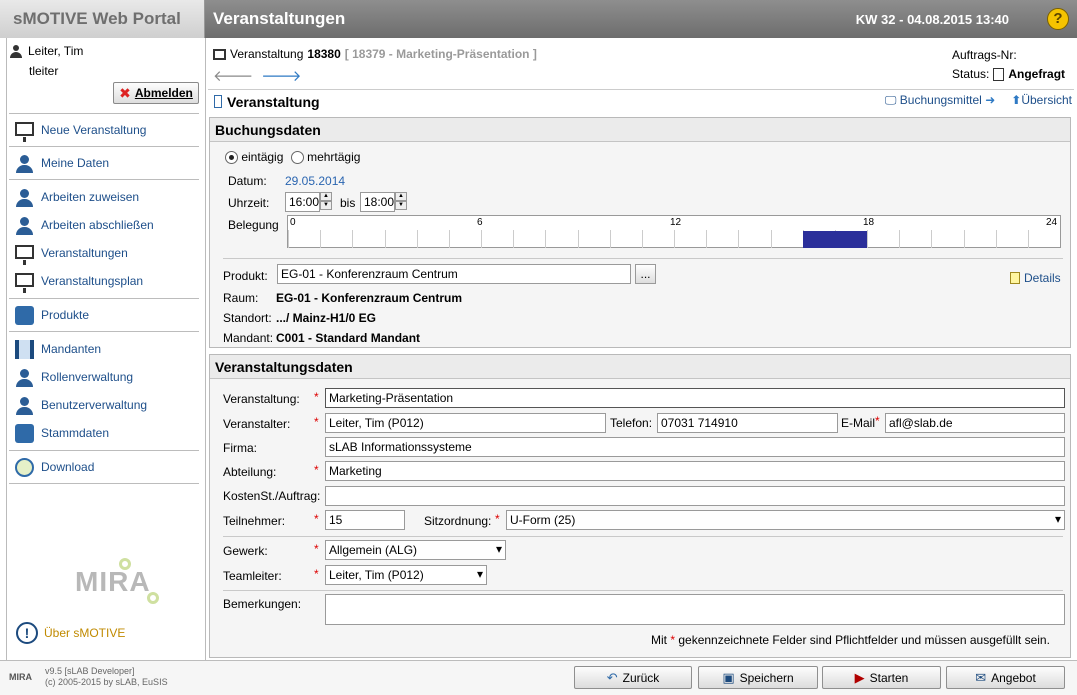 This screenshot has width=1077, height=695. I want to click on events-icon, so click(24, 254).